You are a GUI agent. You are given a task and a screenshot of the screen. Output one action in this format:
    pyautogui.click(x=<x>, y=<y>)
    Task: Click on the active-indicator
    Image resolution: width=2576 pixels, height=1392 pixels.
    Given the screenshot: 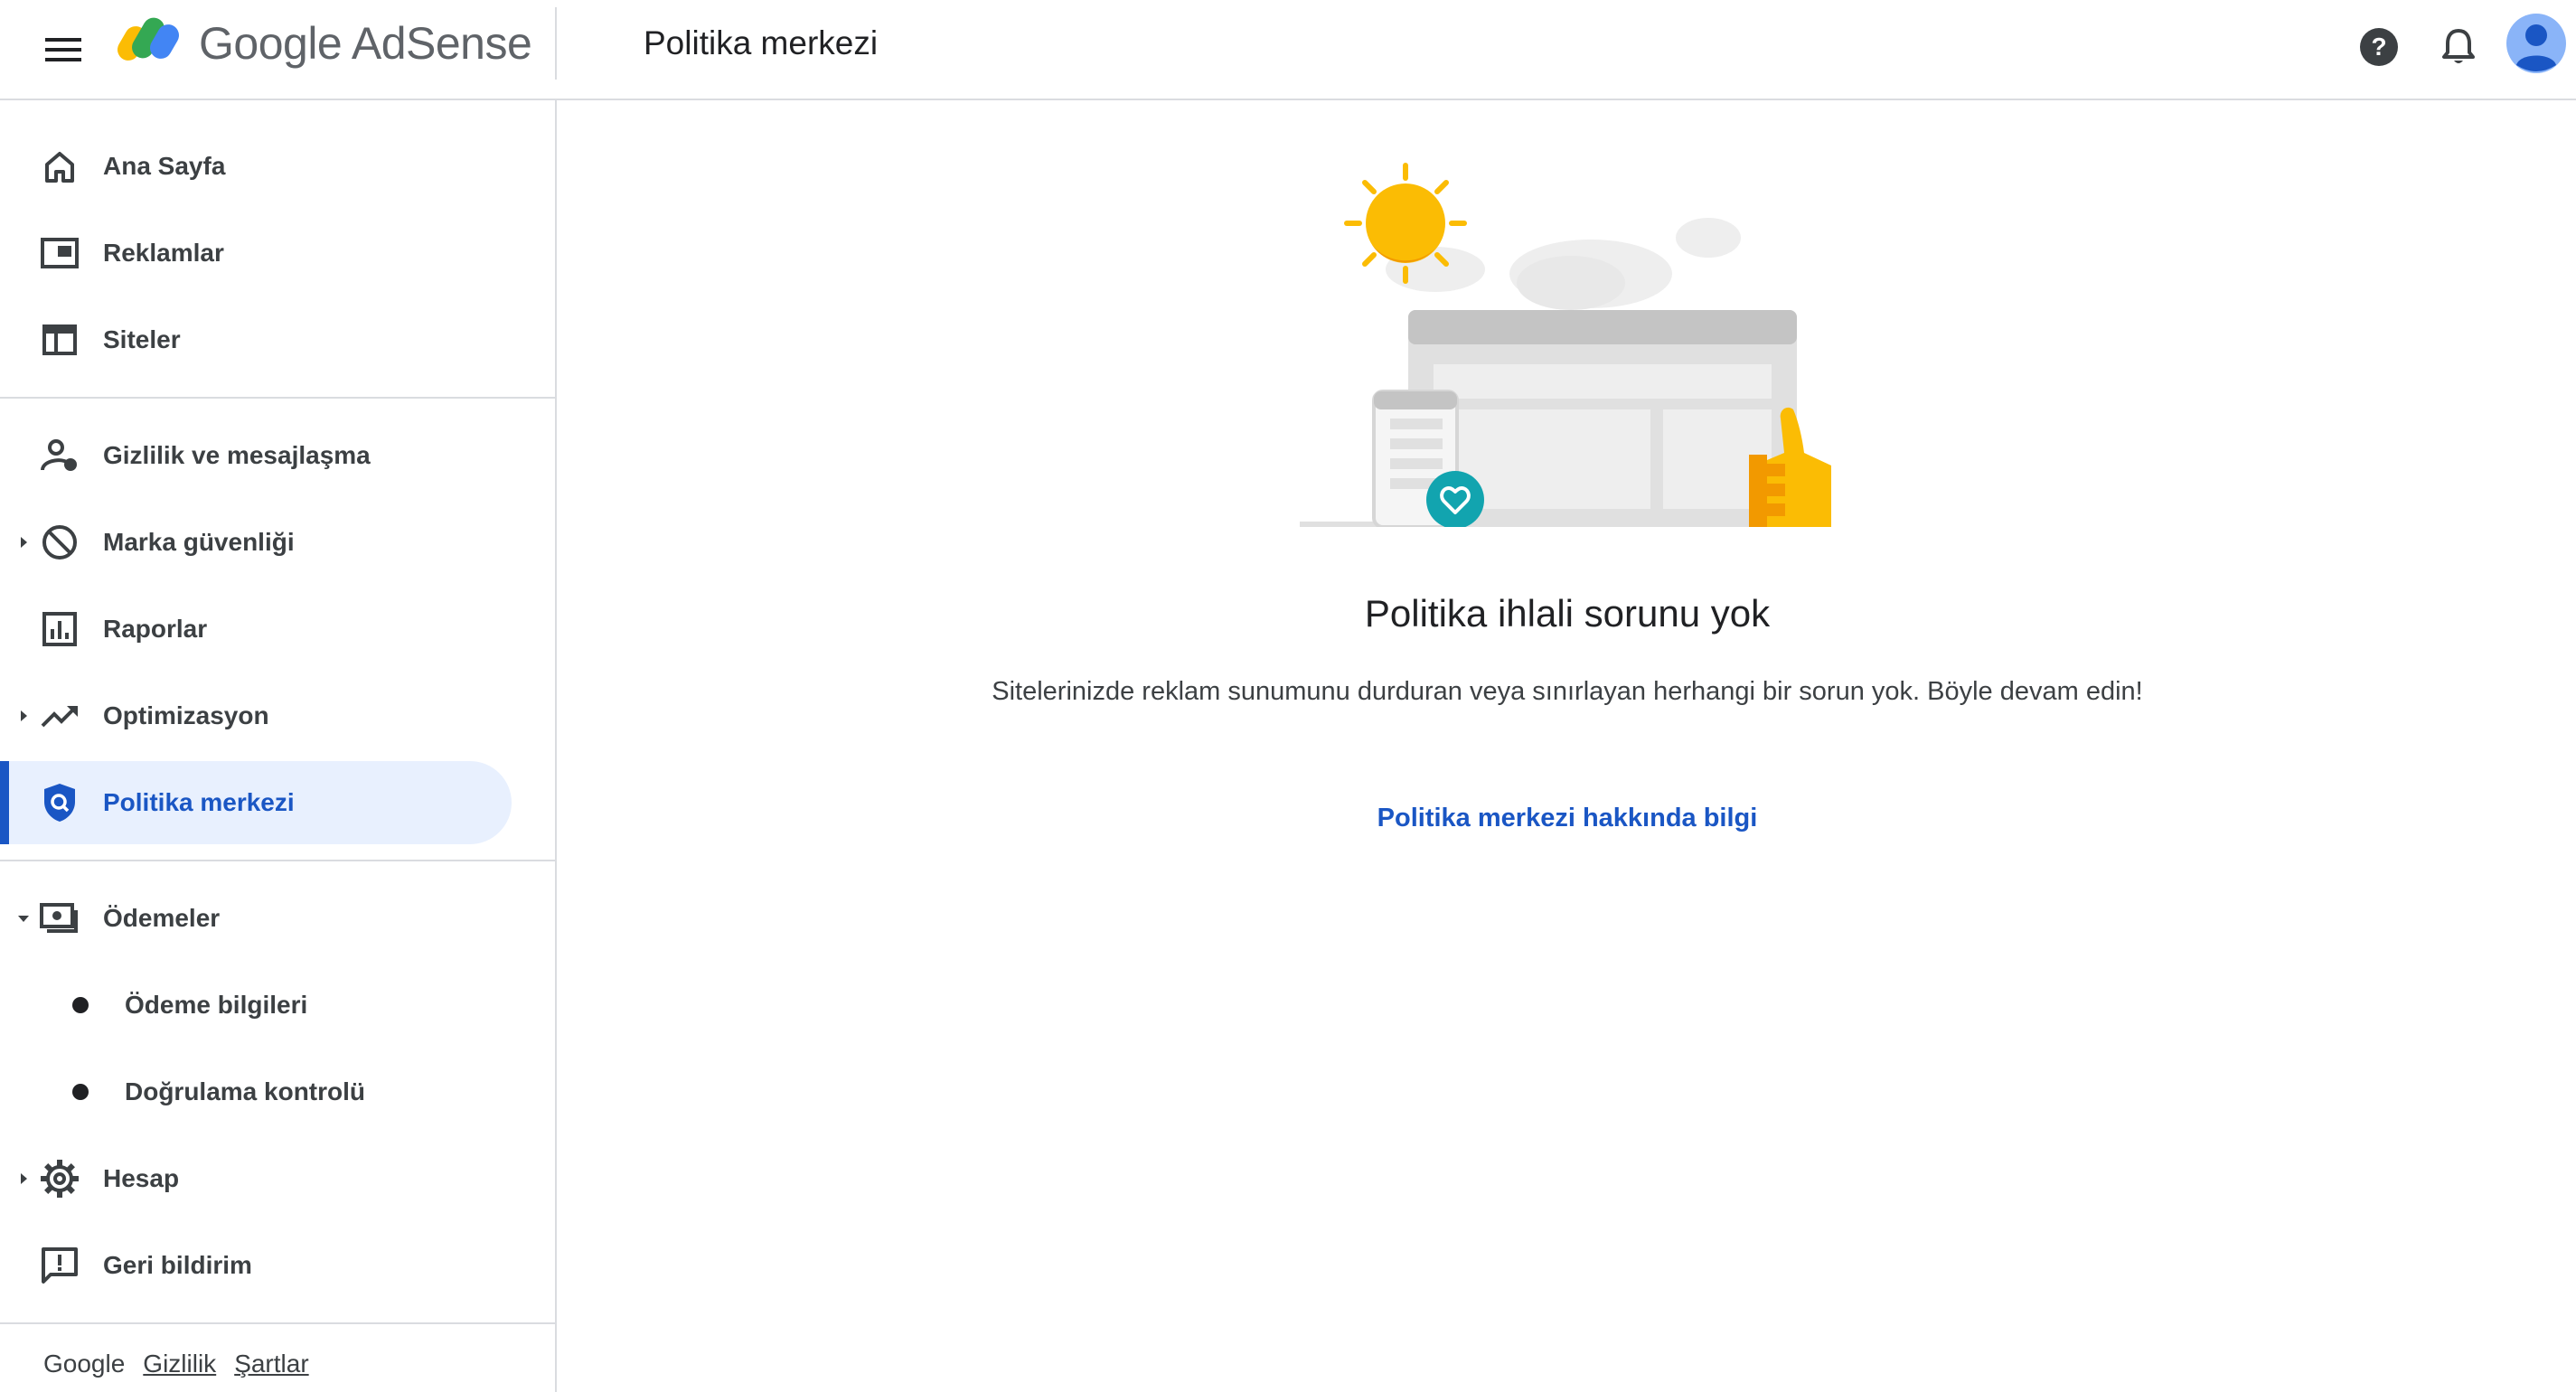 What is the action you would take?
    pyautogui.click(x=5, y=802)
    